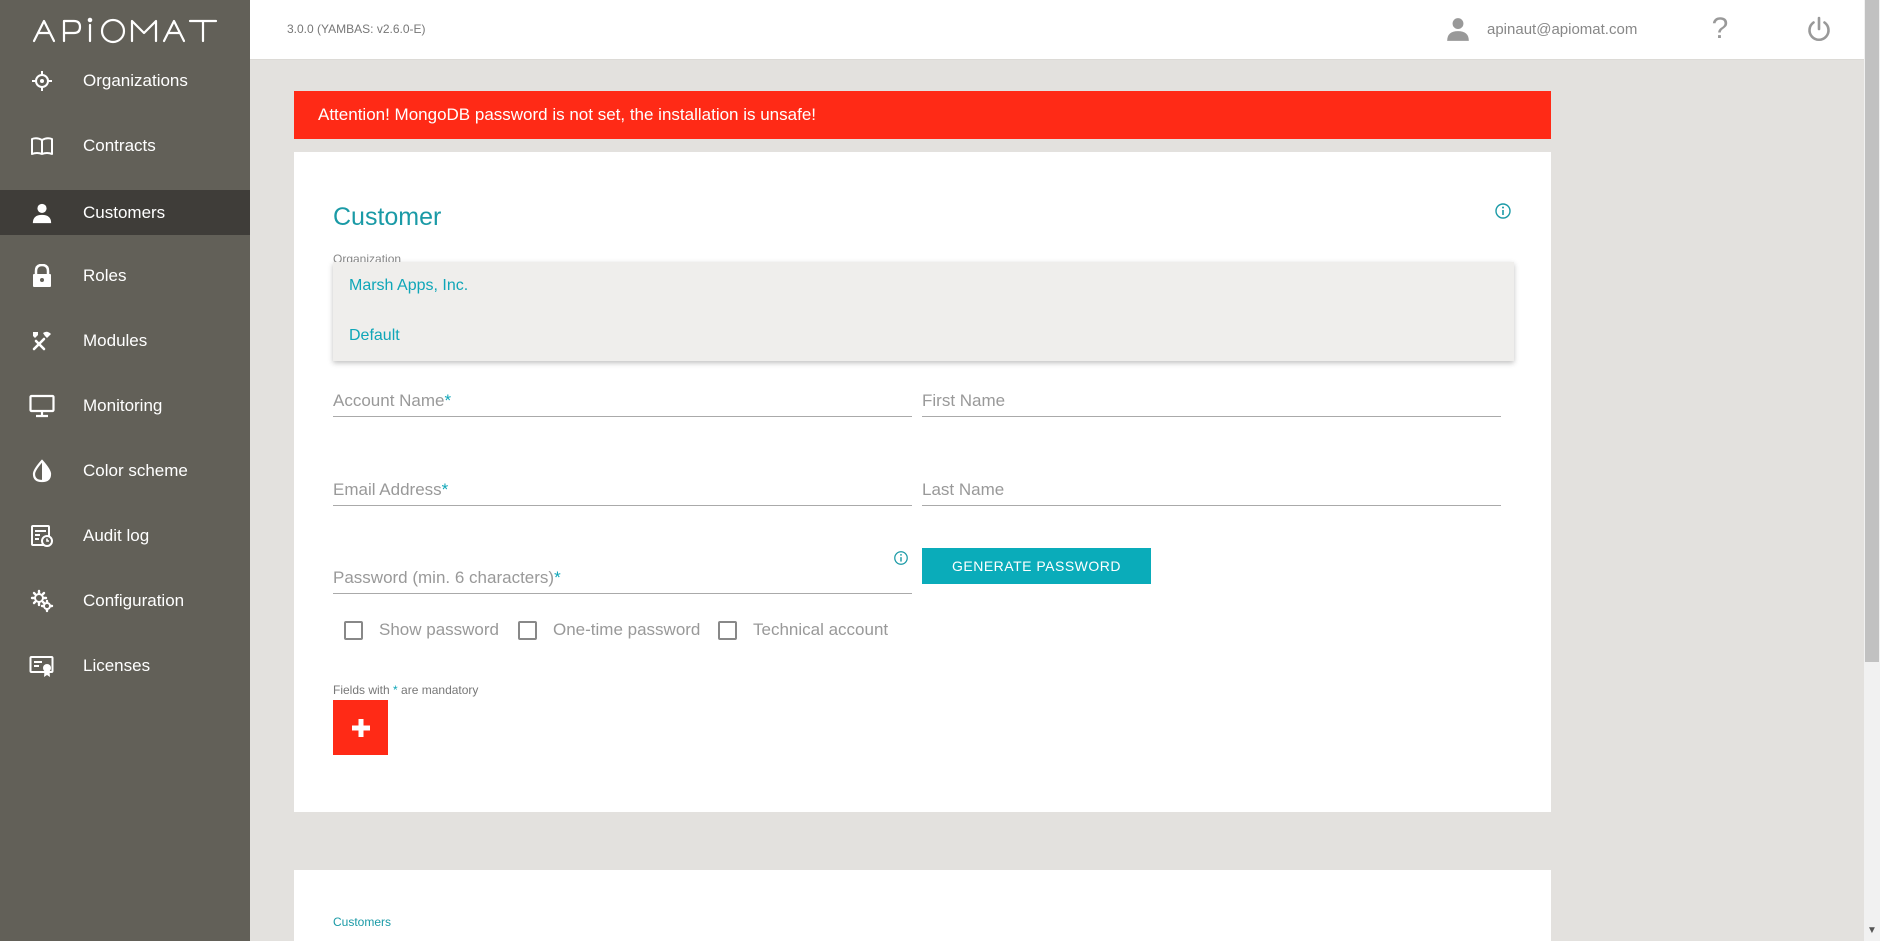 The width and height of the screenshot is (1880, 941). Describe the element at coordinates (821, 629) in the screenshot. I see `checkbox-label: Technical account` at that location.